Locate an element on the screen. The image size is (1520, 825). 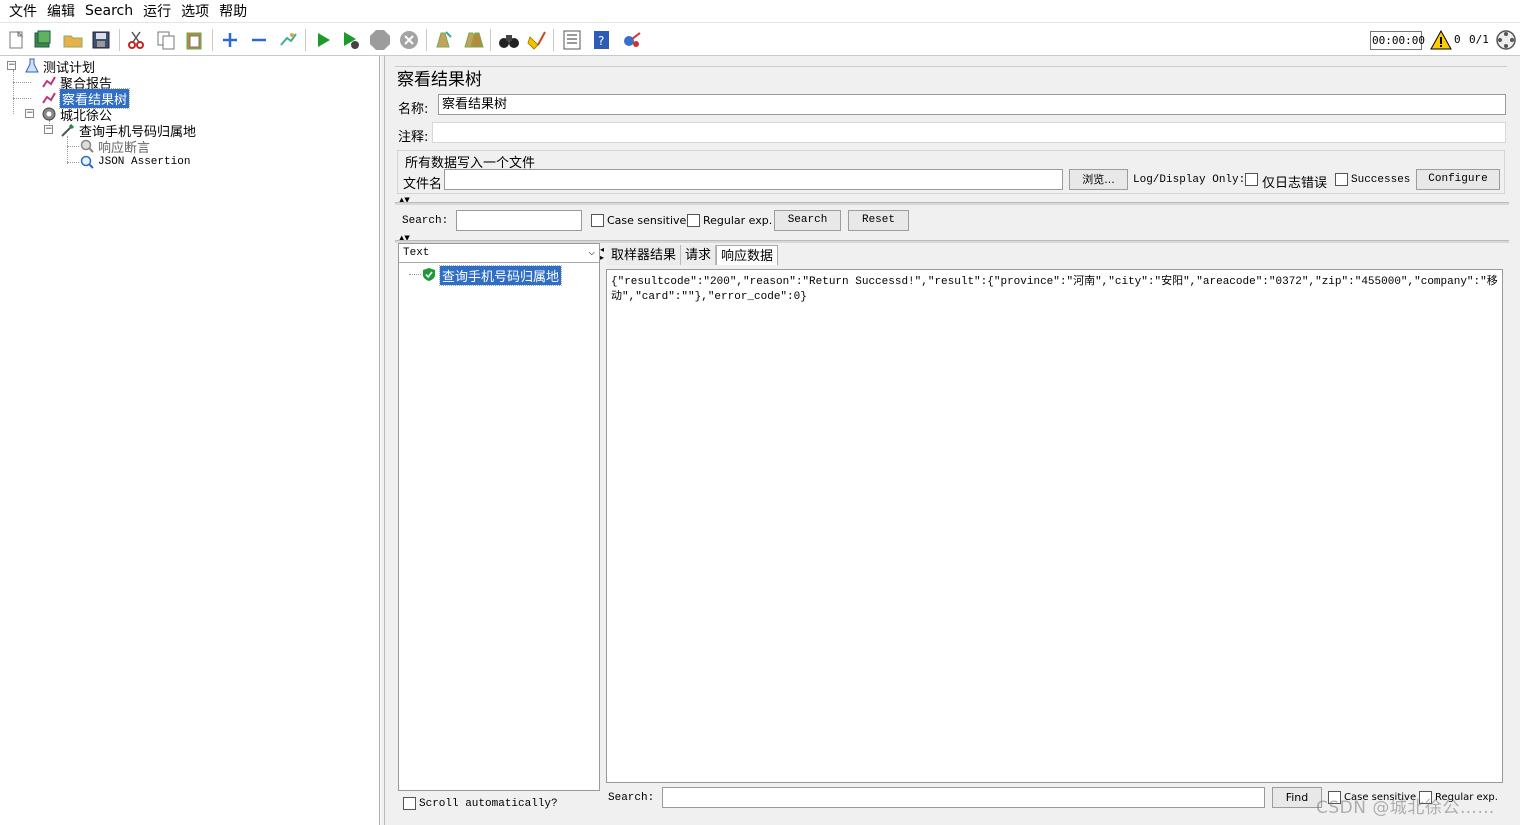
shutdown-icon is located at coordinates (409, 40).